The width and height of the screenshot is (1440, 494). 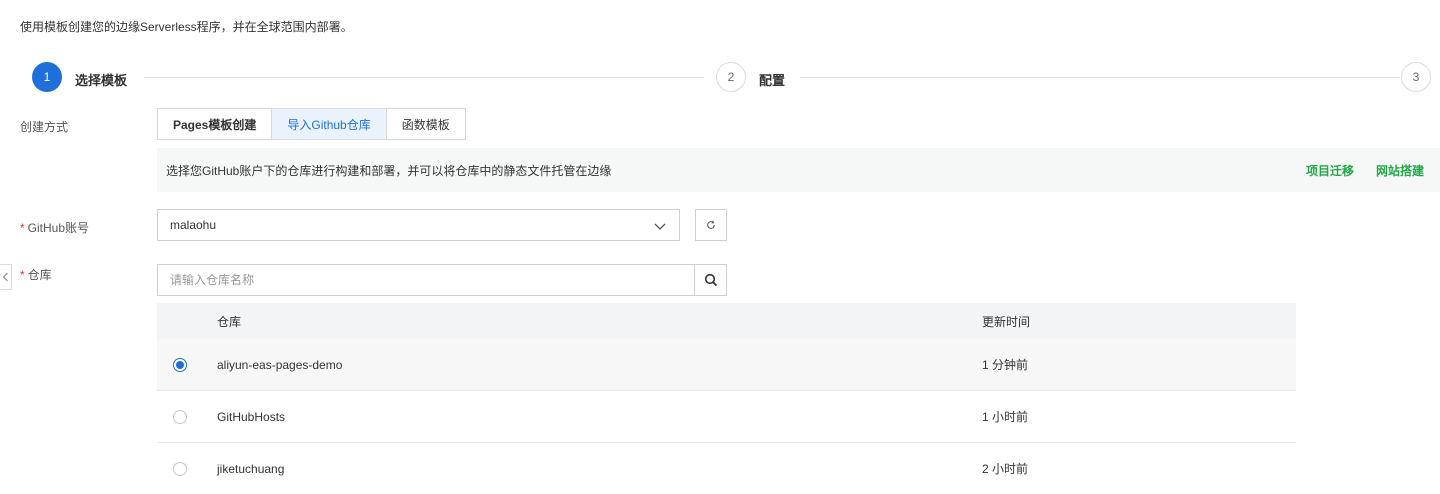 I want to click on repo-name: jiketuchuang, so click(x=251, y=468).